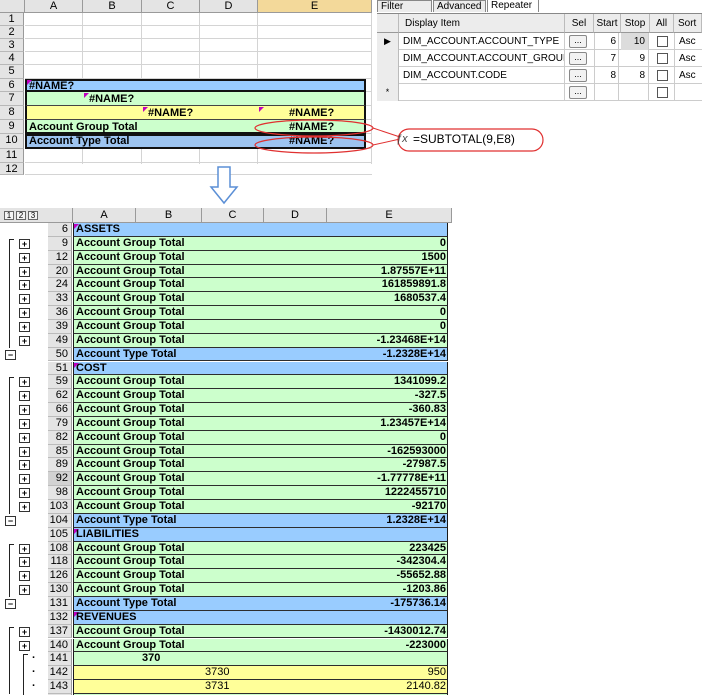  Describe the element at coordinates (79, 141) in the screenshot. I see `cell-a10: Account Type Total` at that location.